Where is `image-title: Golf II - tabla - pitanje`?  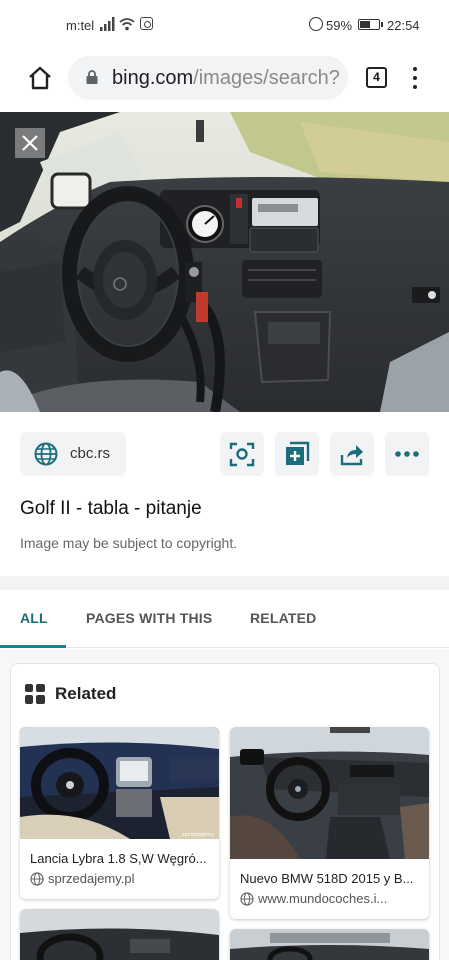
image-title: Golf II - tabla - pitanje is located at coordinates (111, 508).